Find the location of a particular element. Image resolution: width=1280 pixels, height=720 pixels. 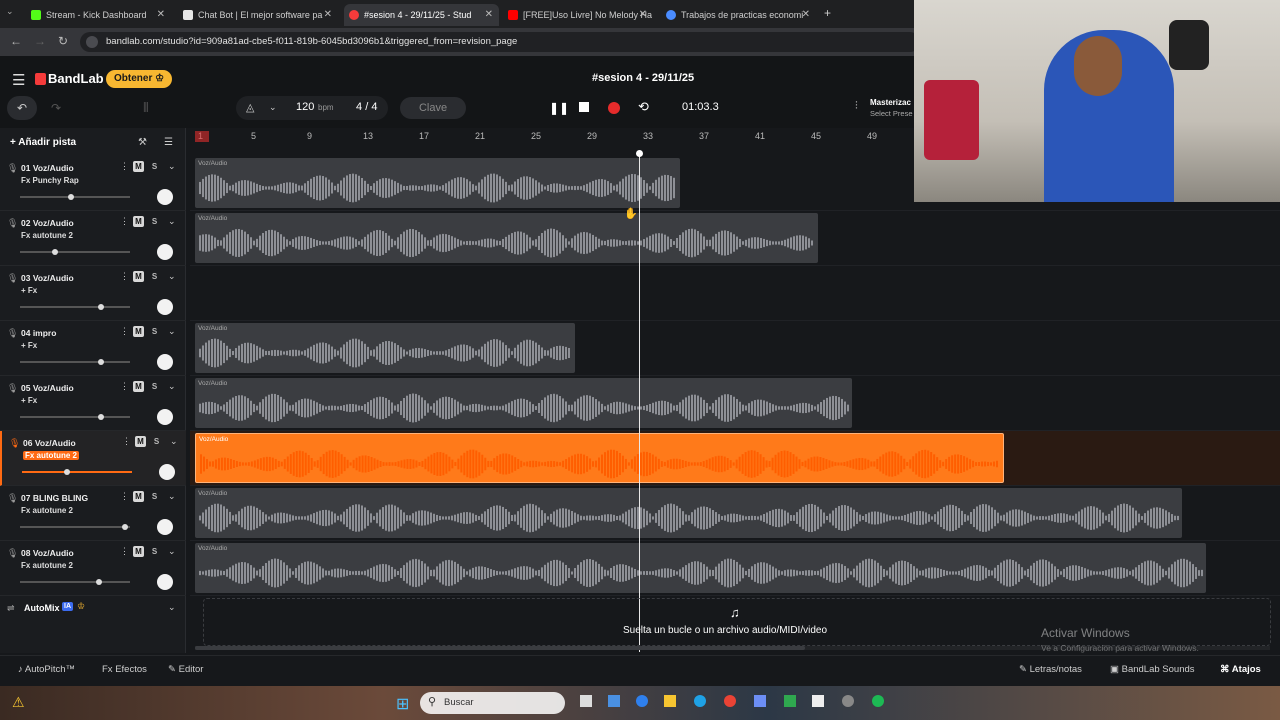

track-header: 🎙 07 BLING BLING Fx autotune 2 ⋮ M S ⌄ is located at coordinates (93, 513).